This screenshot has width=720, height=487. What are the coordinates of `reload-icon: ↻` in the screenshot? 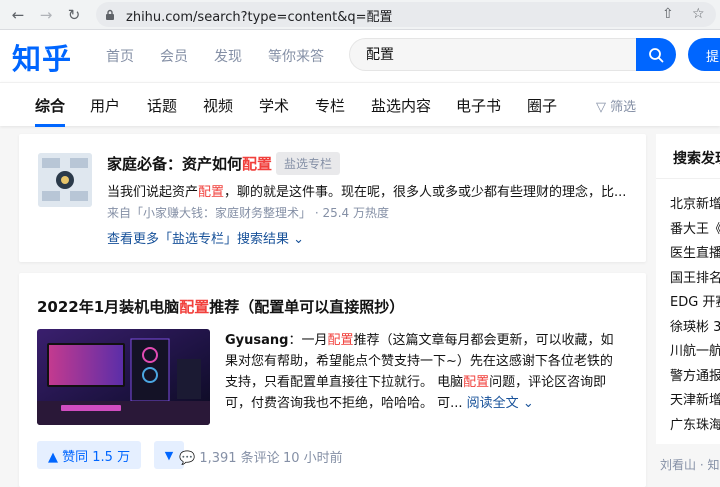 It's located at (74, 15).